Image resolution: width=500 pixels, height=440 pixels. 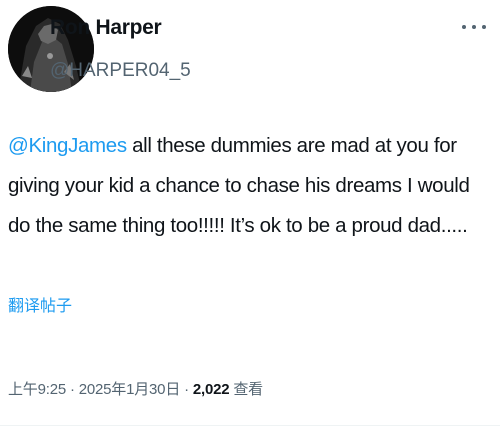 I want to click on tweet-meta: 上午9:25 · 2025年1月30日 · 2,022 查看, so click(x=135, y=388).